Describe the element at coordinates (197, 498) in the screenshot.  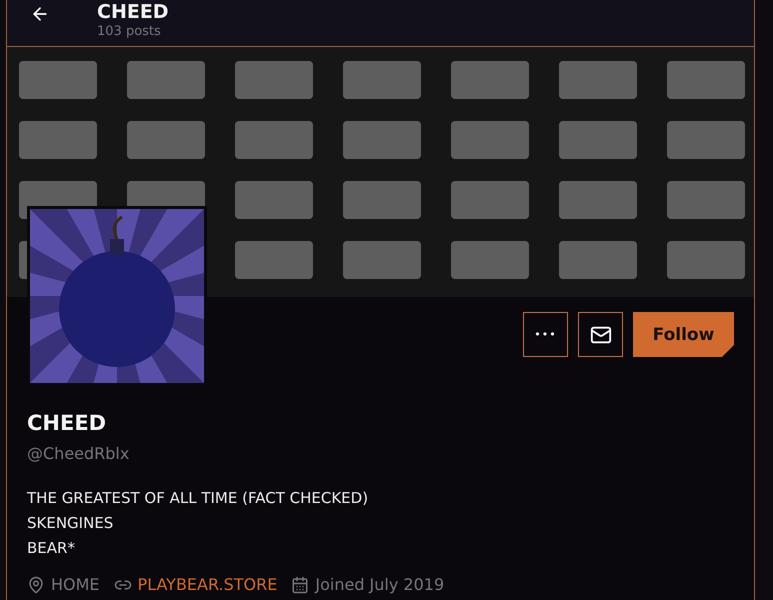
I see `bio-line: THE GREATEST OF ALL TIME (FACT CHECKED)` at that location.